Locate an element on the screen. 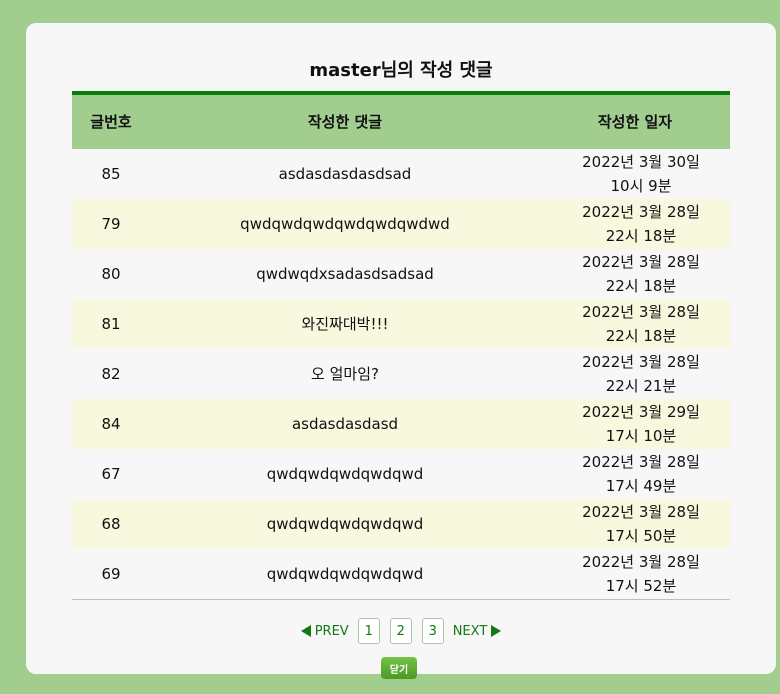  triangle-right-icon is located at coordinates (496, 631).